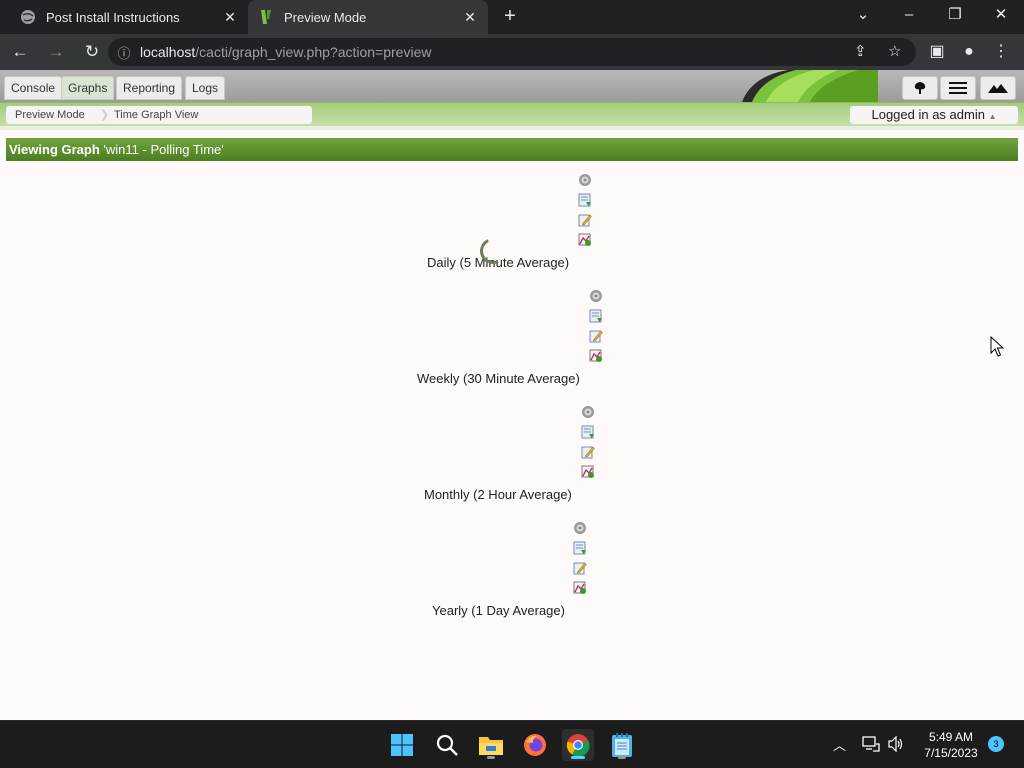 Image resolution: width=1024 pixels, height=768 pixels. I want to click on graph-caption: Monthly (2 Hour Average), so click(498, 494).